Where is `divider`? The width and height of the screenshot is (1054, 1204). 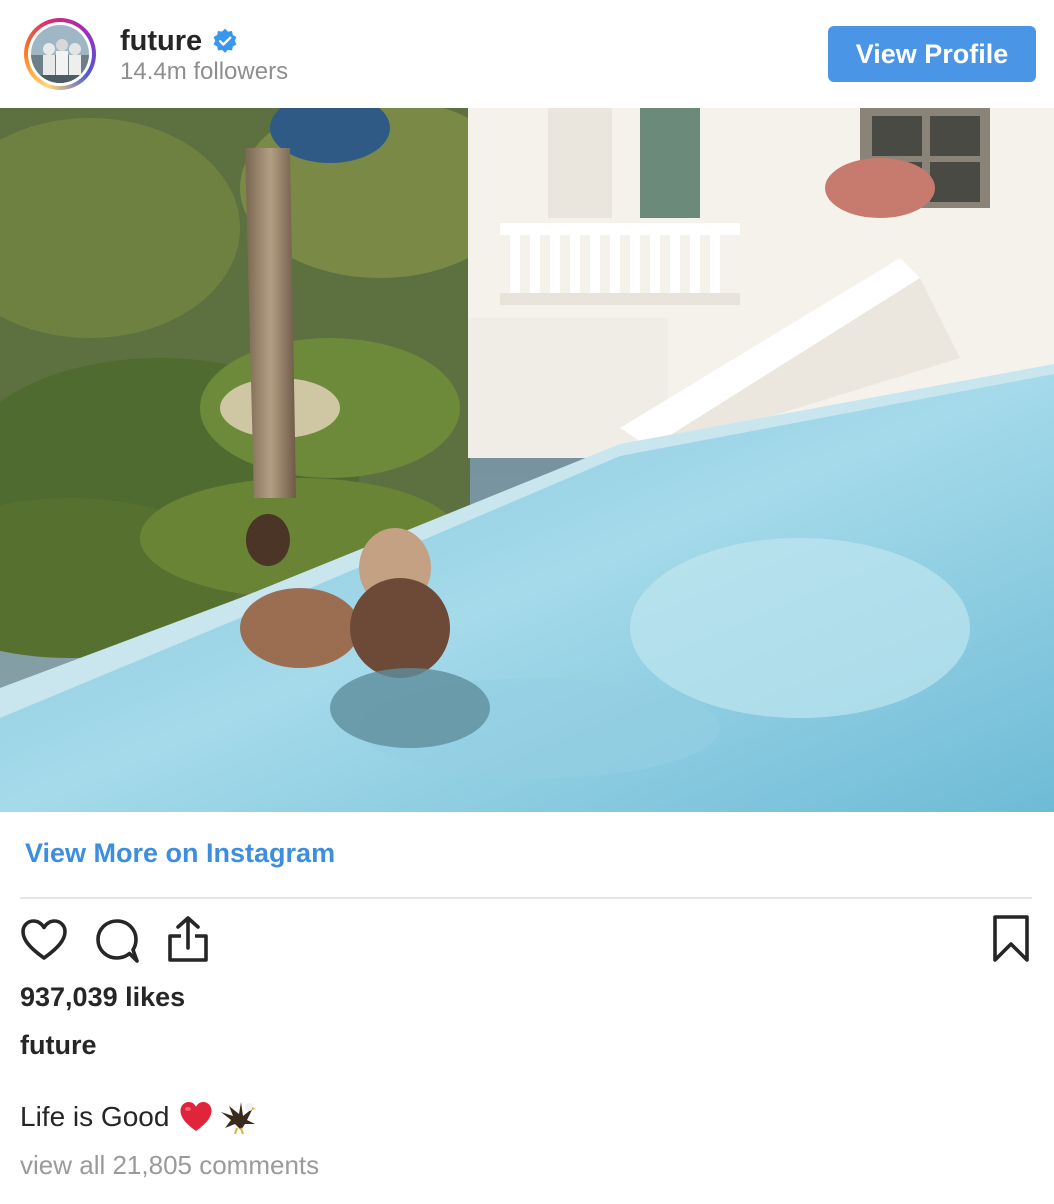
divider is located at coordinates (526, 898).